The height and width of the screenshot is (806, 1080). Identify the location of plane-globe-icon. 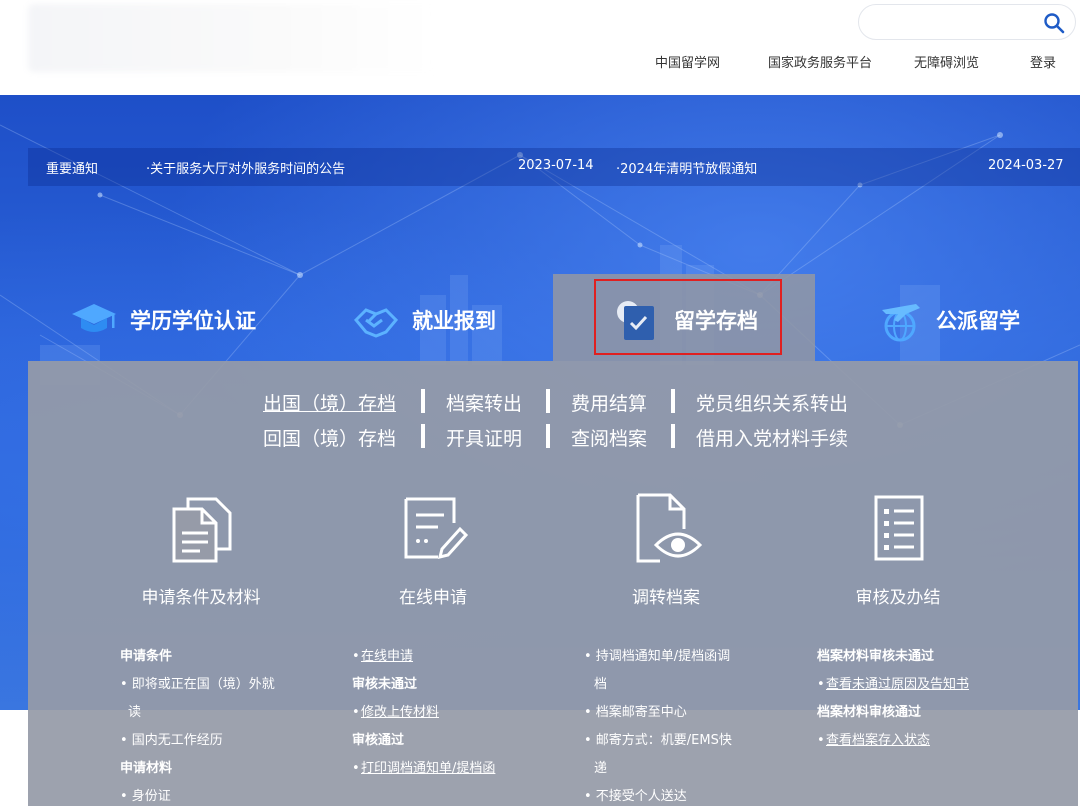
(901, 323).